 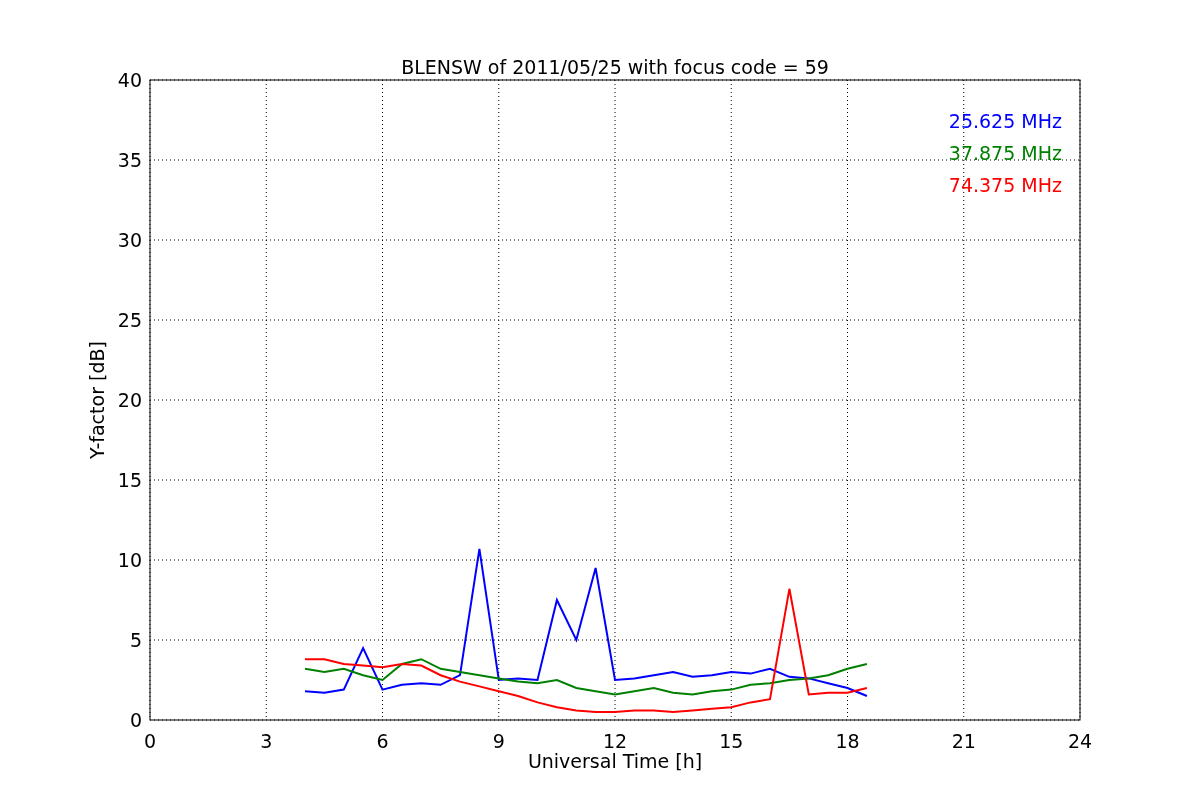 I want to click on y-tick-label: 0, so click(x=135, y=720).